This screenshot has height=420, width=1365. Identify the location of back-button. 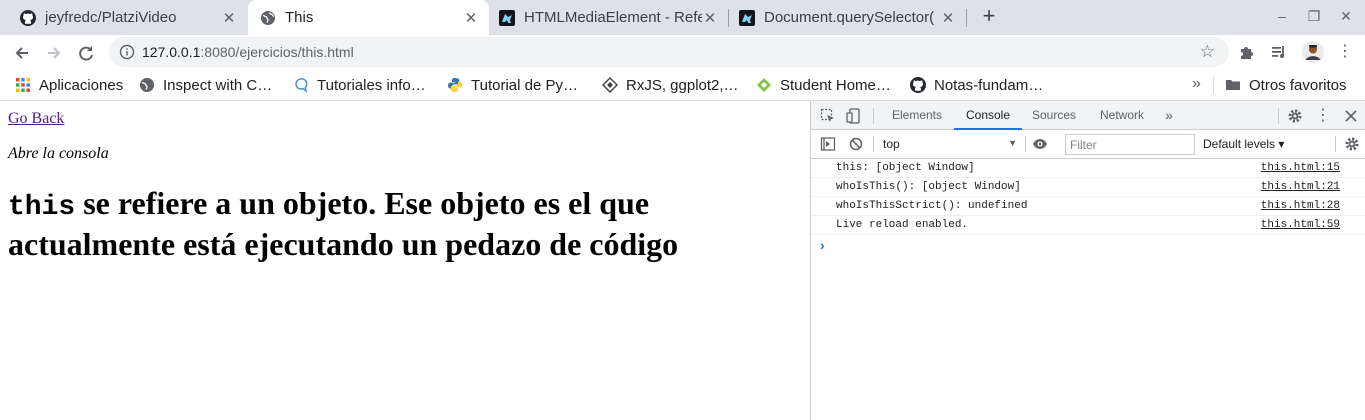
(22, 53).